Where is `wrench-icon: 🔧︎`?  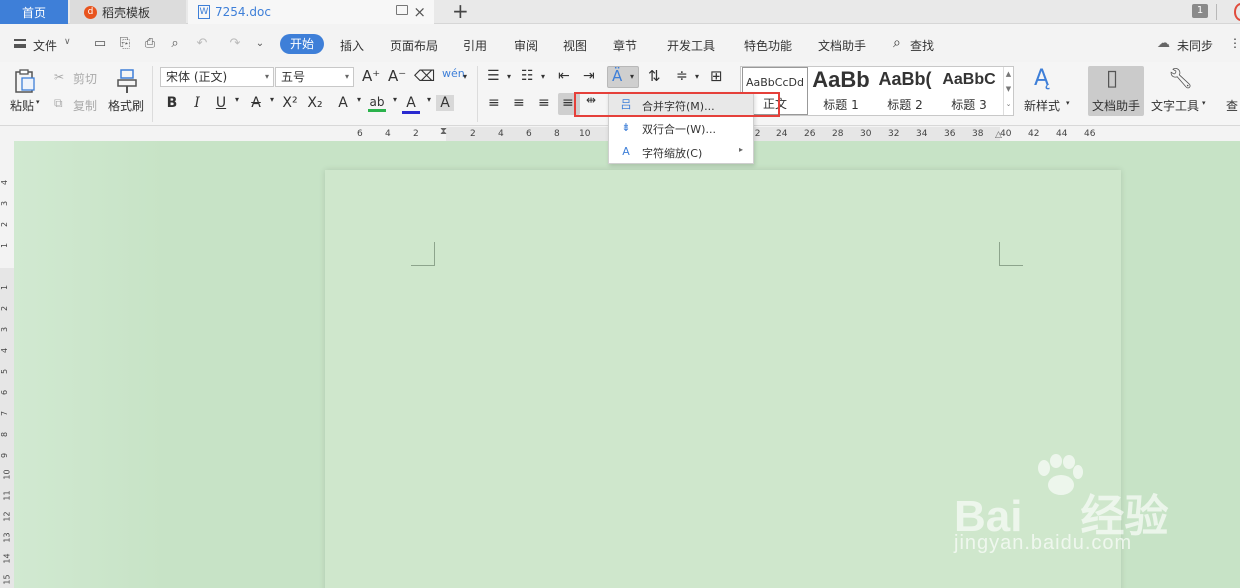 wrench-icon: 🔧︎ is located at coordinates (1180, 78).